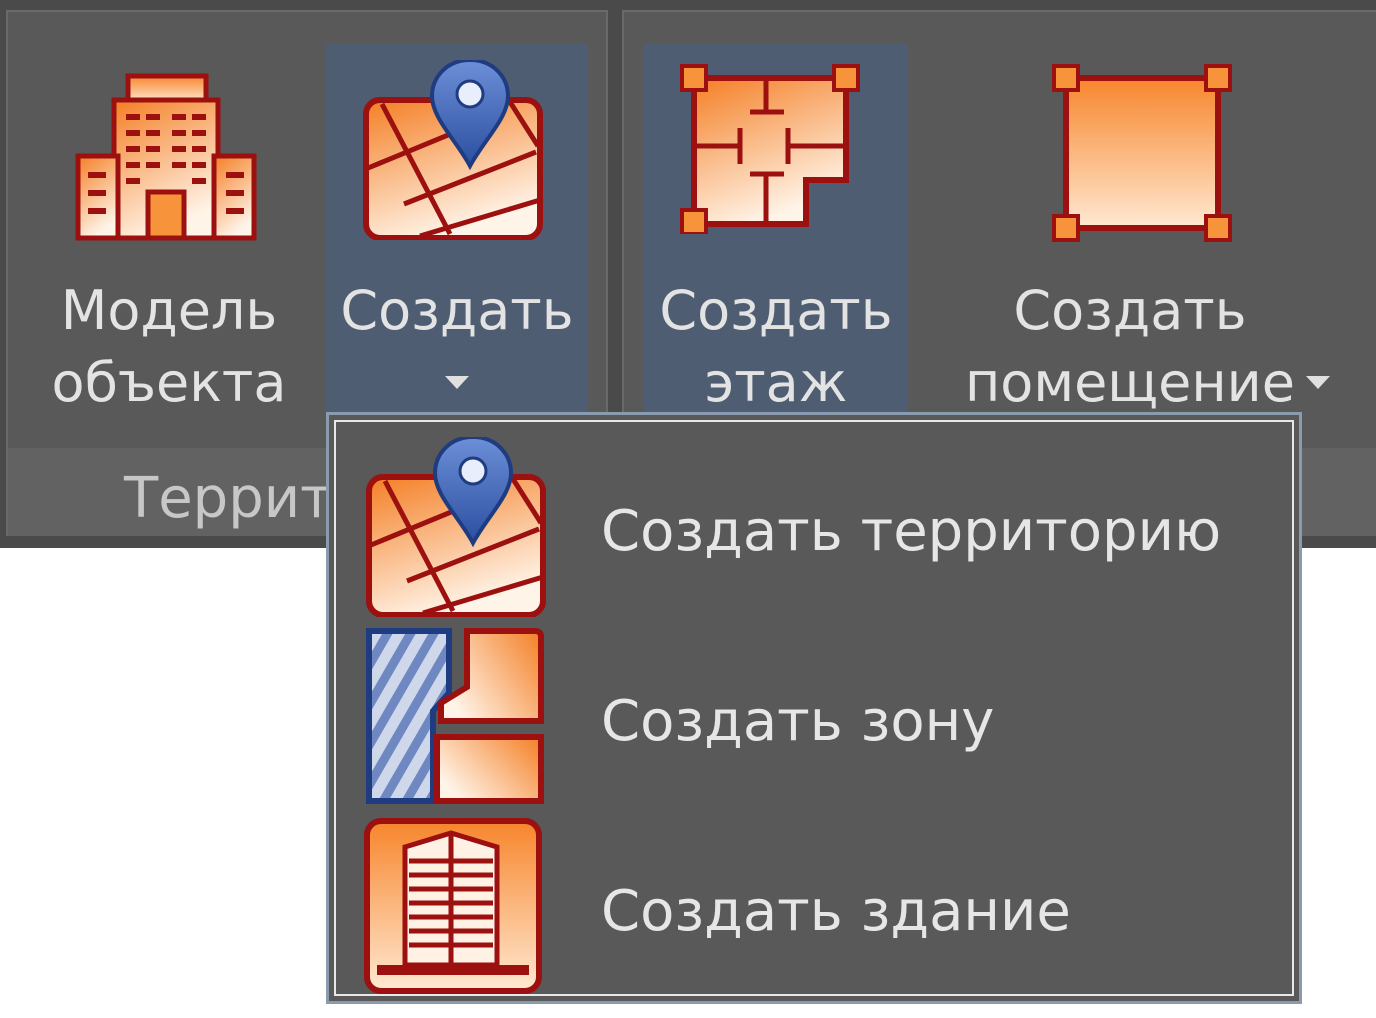 This screenshot has width=1376, height=1018. Describe the element at coordinates (776, 382) in the screenshot. I see `create-floor-label-line2: этаж` at that location.